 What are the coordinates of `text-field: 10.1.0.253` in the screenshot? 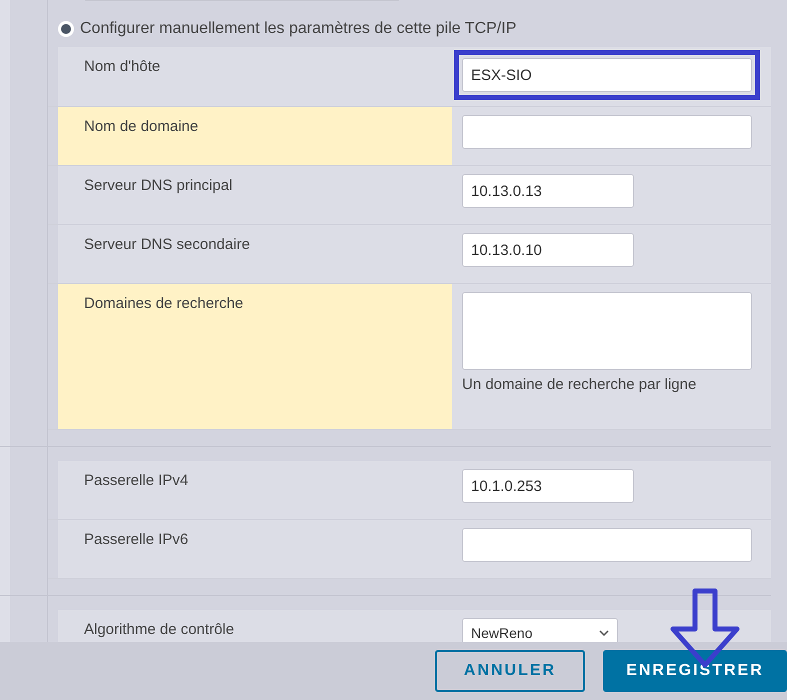 It's located at (548, 486).